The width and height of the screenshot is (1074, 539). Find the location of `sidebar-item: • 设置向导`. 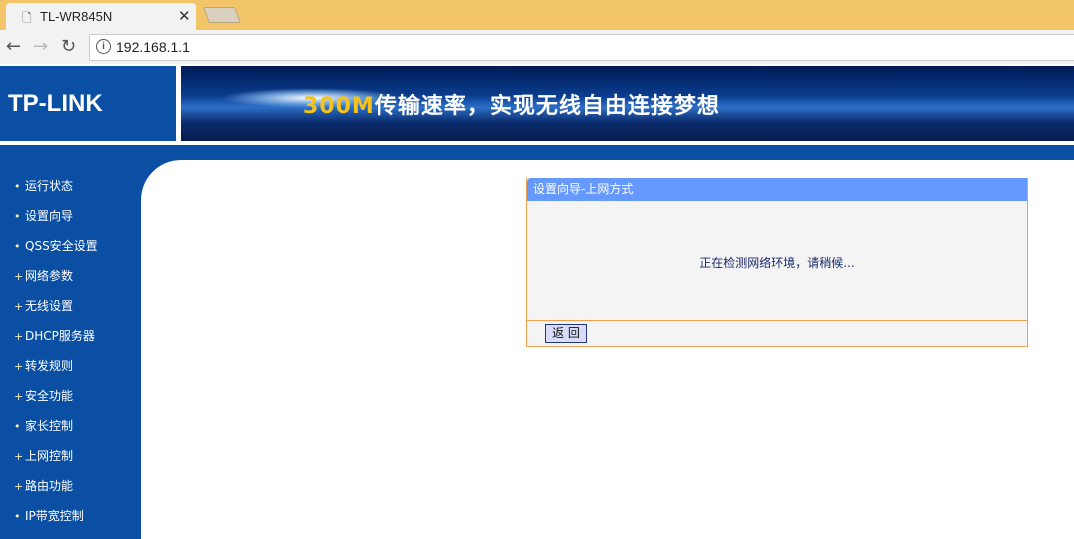

sidebar-item: • 设置向导 is located at coordinates (43, 215).